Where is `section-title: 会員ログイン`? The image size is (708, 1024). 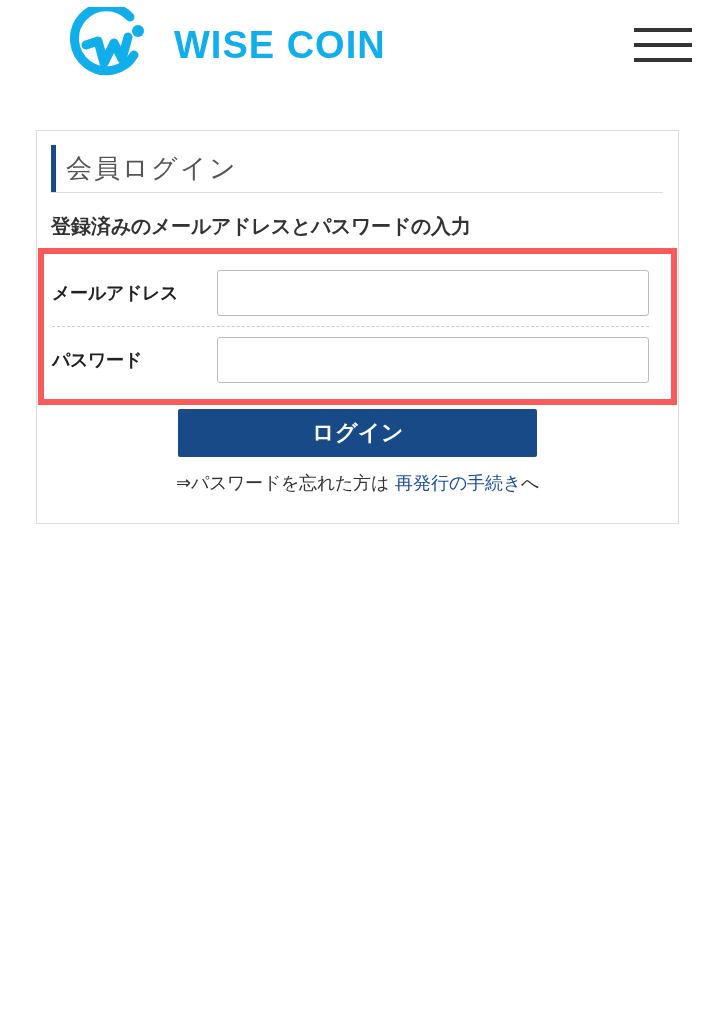 section-title: 会員ログイン is located at coordinates (149, 168).